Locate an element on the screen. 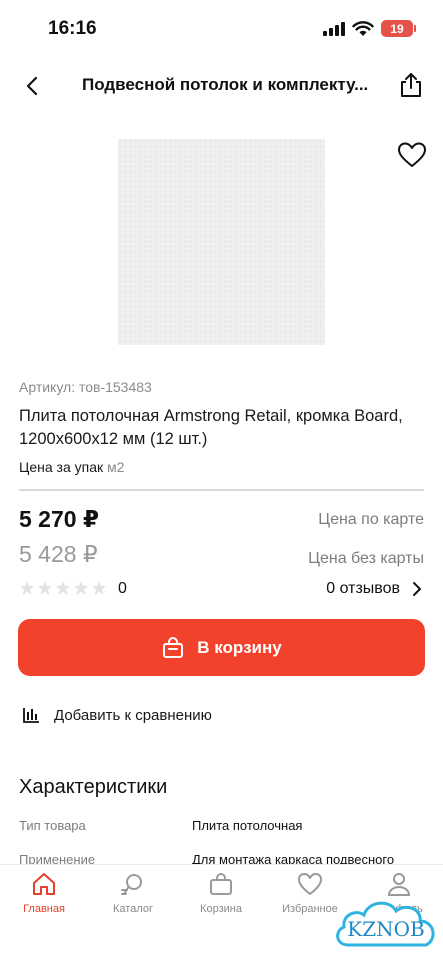 This screenshot has height=960, width=443. price-unit-selector: Цена за упак м2 is located at coordinates (71, 467).